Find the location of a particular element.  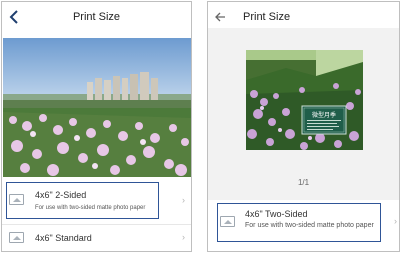

sign-text: 微型月季 is located at coordinates (324, 115).